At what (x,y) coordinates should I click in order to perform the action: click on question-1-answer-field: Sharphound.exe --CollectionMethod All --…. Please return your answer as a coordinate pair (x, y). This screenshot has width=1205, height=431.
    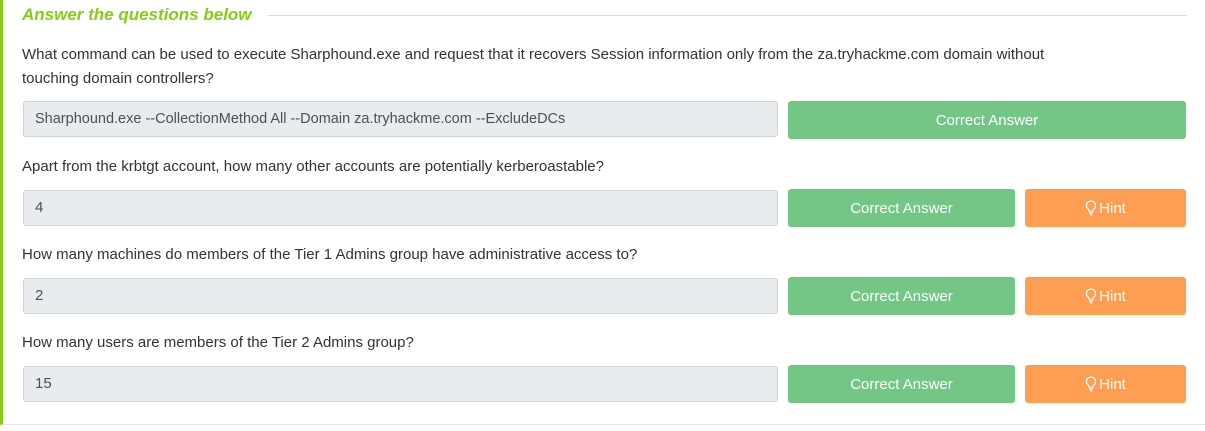
    Looking at the image, I should click on (400, 119).